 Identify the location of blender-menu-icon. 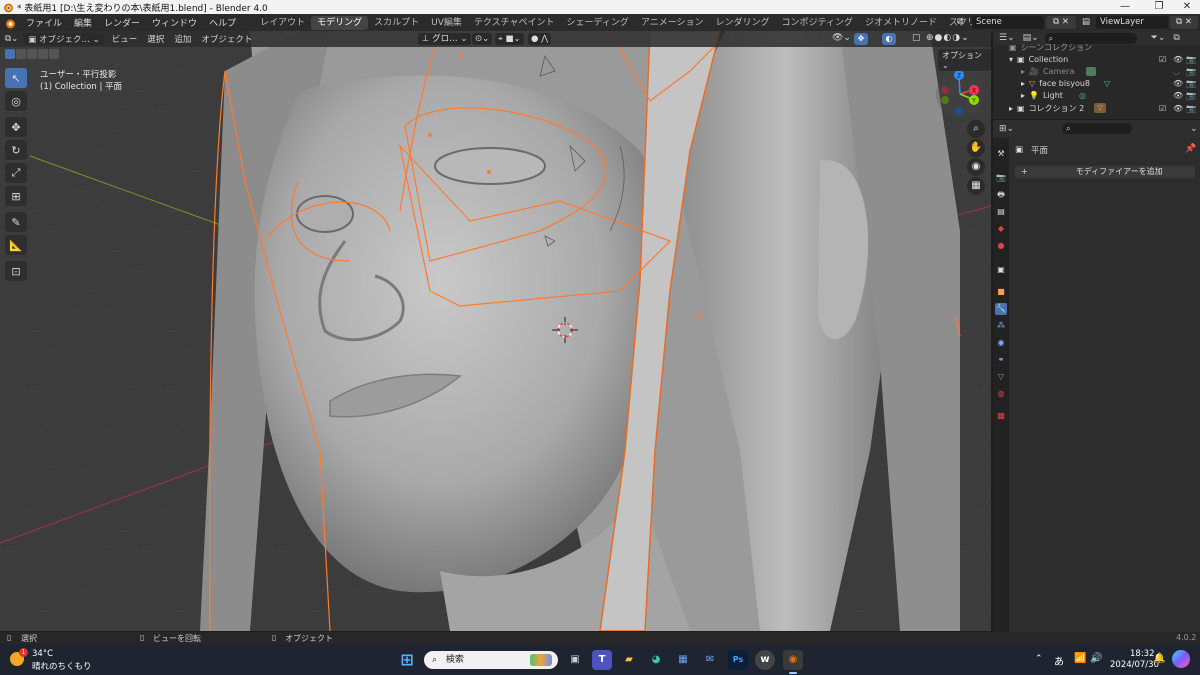
(10, 23).